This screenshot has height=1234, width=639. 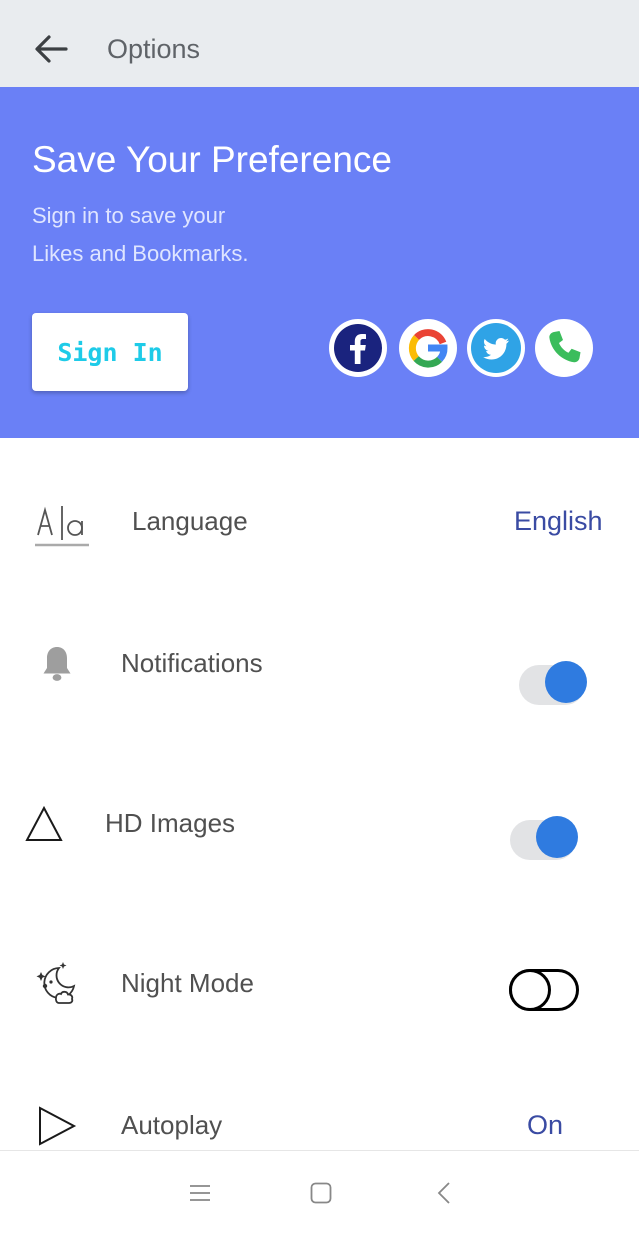 I want to click on arrow-left-icon, so click(x=51, y=49).